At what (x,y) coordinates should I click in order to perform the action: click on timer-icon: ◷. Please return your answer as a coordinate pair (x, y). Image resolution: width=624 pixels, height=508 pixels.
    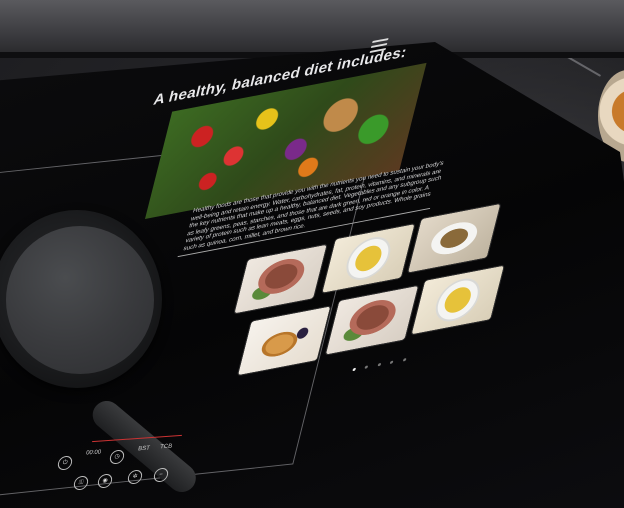
    Looking at the image, I should click on (117, 457).